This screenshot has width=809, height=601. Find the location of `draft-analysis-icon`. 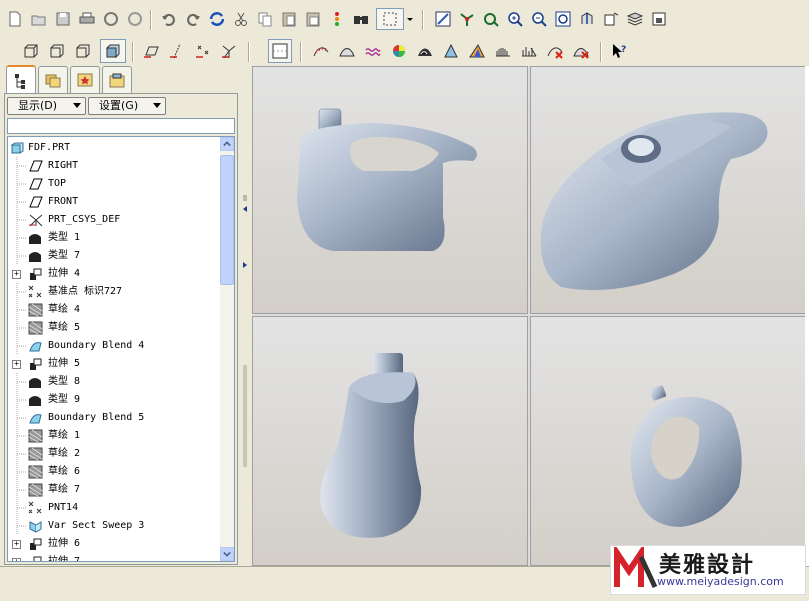

draft-analysis-icon is located at coordinates (451, 51).